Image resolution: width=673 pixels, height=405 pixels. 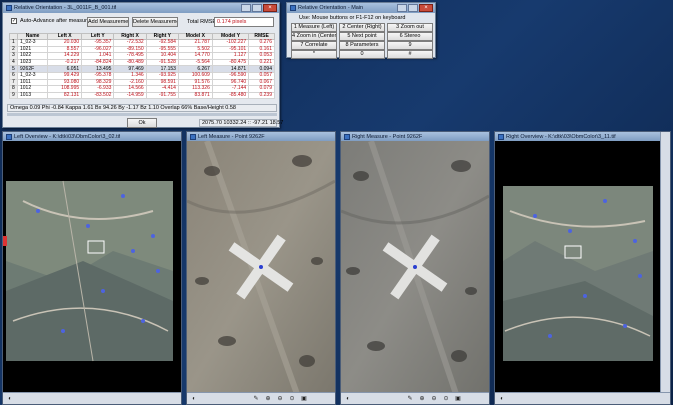 I want to click on cell-rx: -14.959, so click(x=130, y=95).